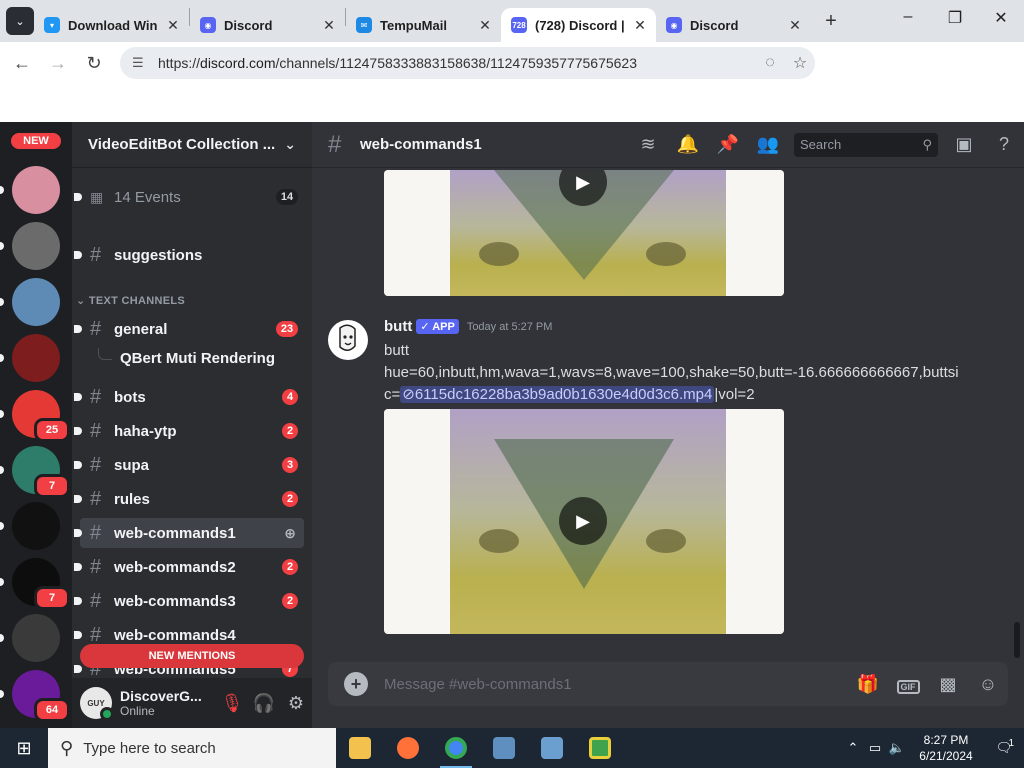 The width and height of the screenshot is (1024, 768). I want to click on channel-item: # supa 3, so click(189, 465).